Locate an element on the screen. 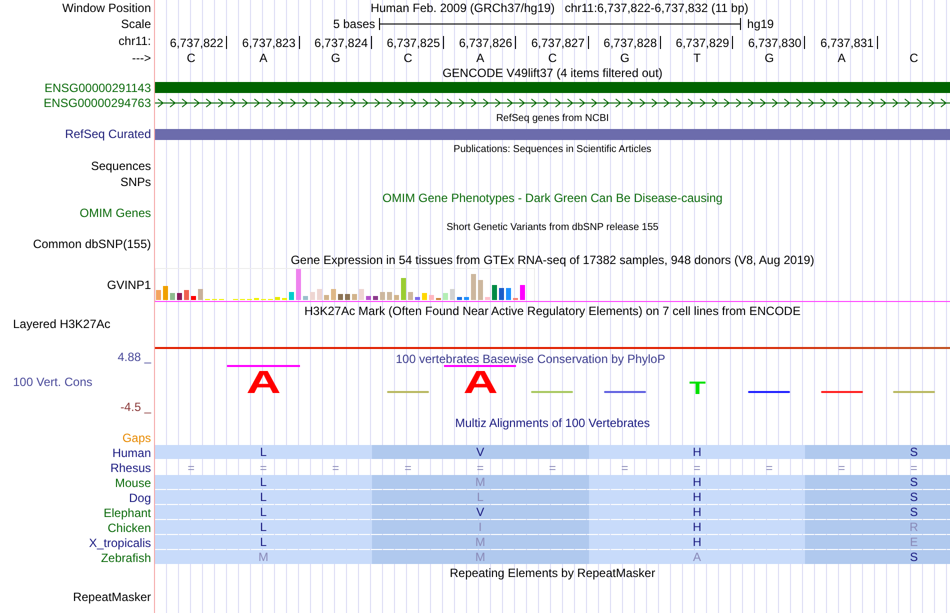 This screenshot has height=613, width=950. position-label: 6,737,824 is located at coordinates (341, 42).